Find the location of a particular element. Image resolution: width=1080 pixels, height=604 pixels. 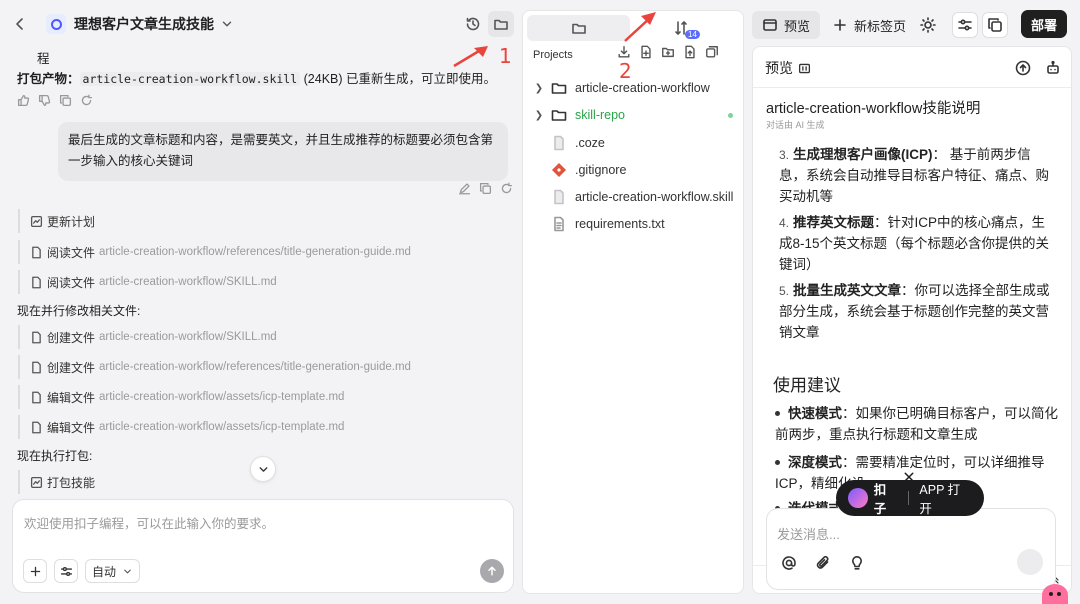

folder-icon is located at coordinates (559, 115).